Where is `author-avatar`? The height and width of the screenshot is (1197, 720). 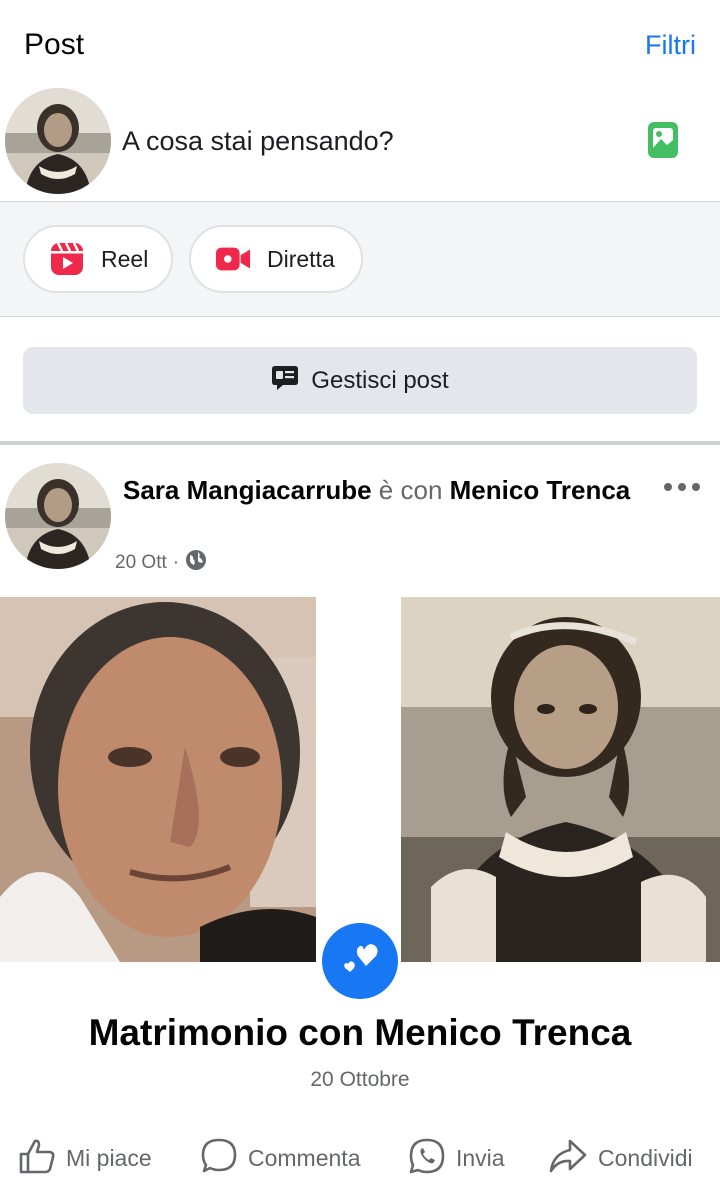 author-avatar is located at coordinates (58, 516).